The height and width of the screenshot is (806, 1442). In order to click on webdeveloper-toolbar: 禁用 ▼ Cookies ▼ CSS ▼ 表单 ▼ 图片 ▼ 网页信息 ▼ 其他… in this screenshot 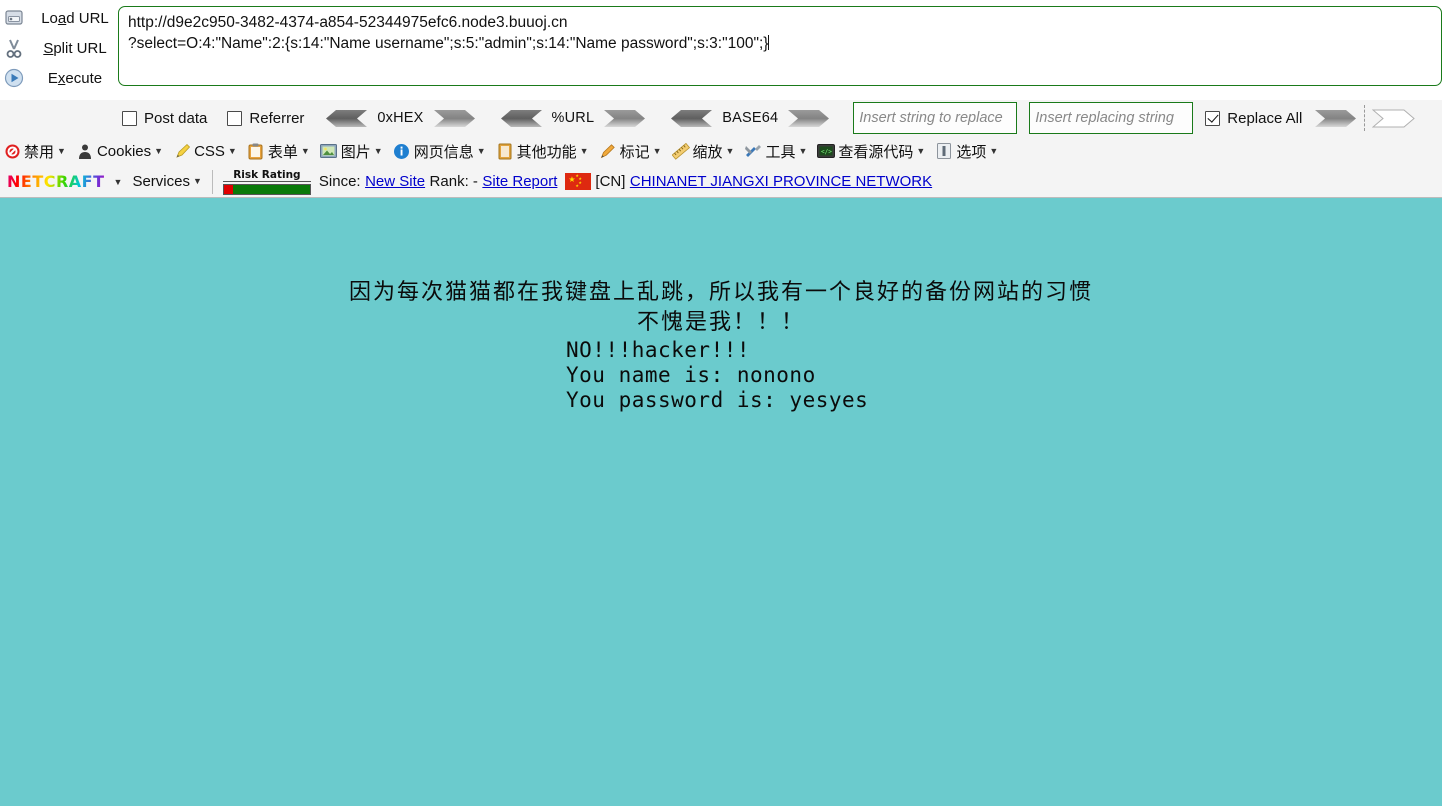, I will do `click(721, 151)`.